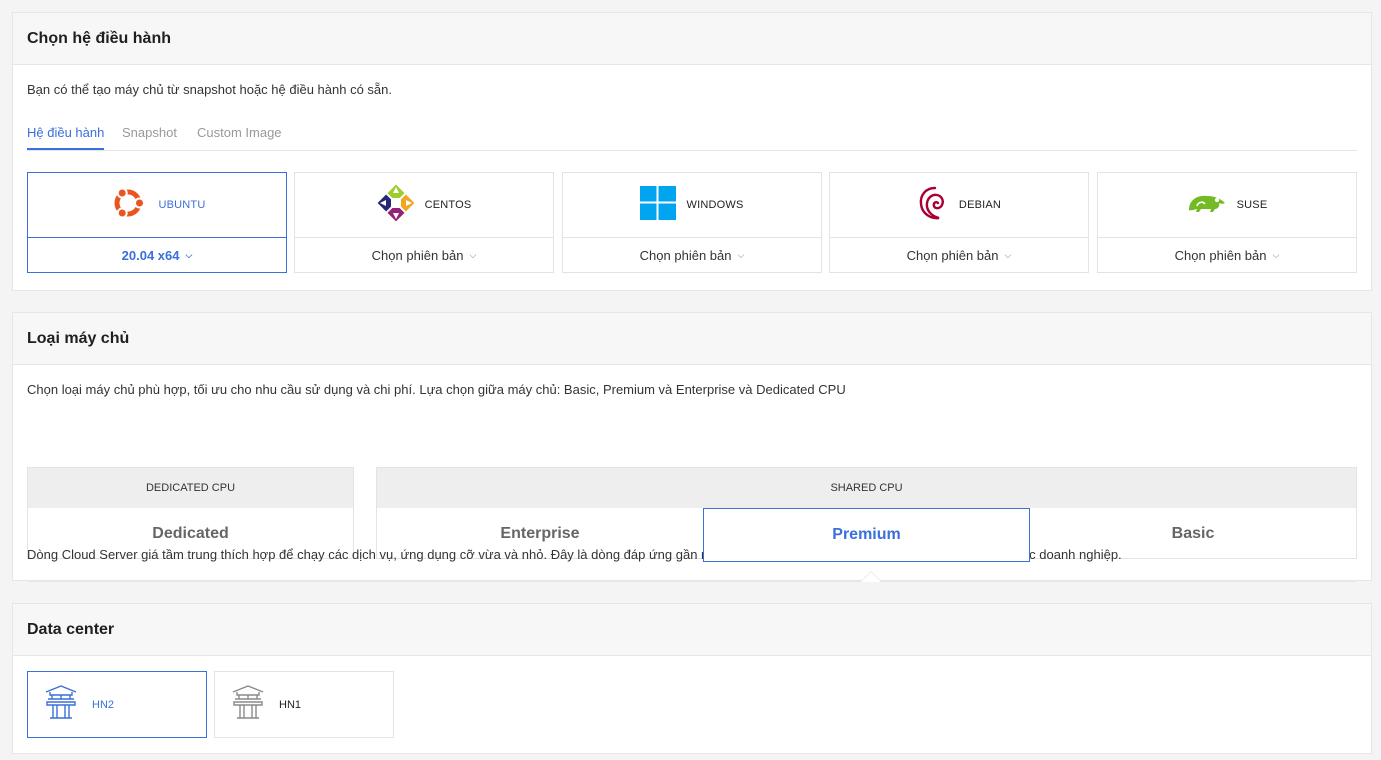  I want to click on server-type-title: Loại máy chủ, so click(78, 338).